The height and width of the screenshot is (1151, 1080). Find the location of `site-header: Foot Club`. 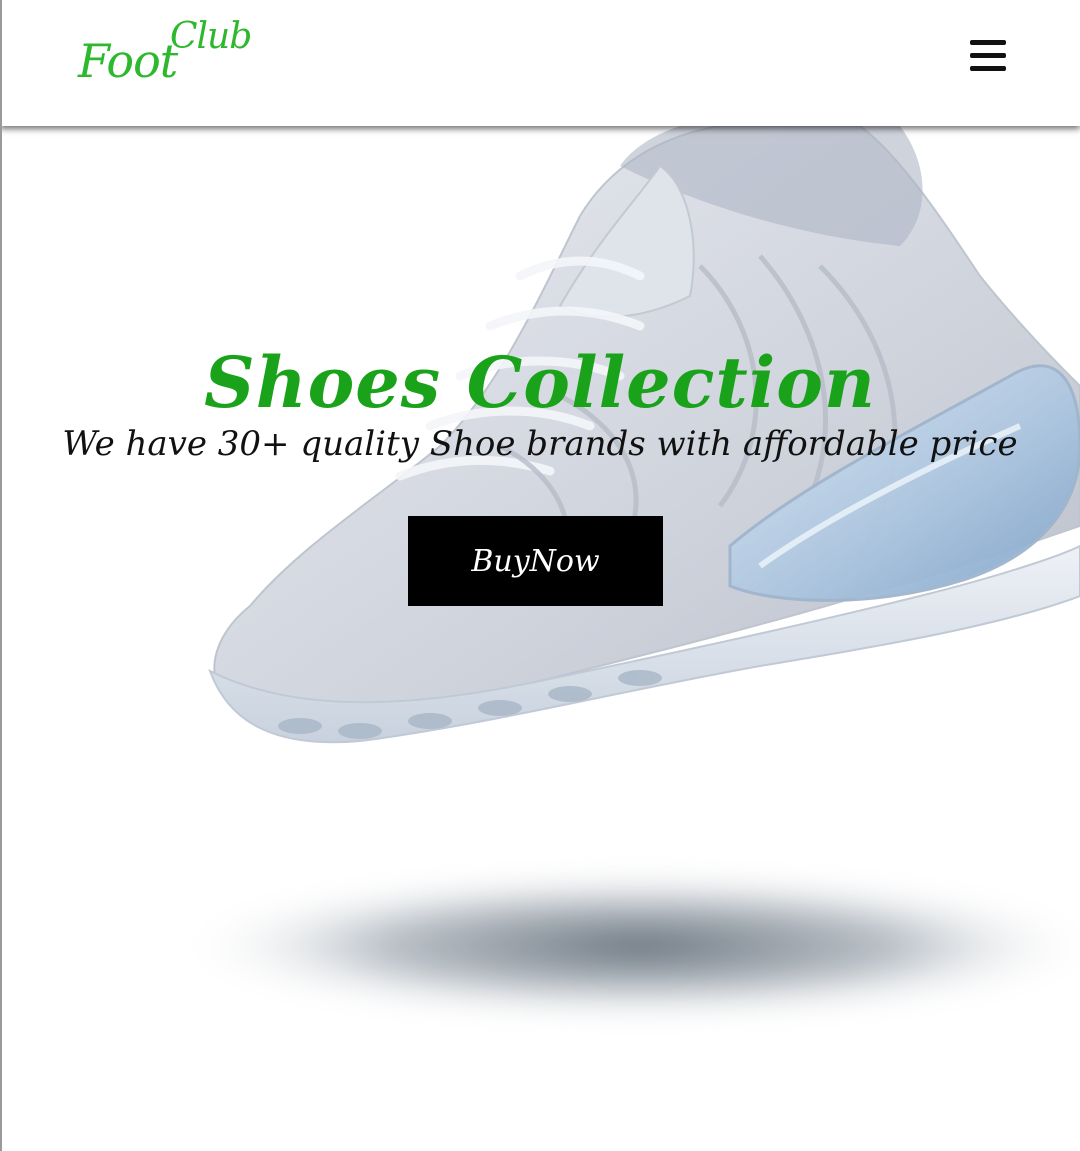

site-header: Foot Club is located at coordinates (540, 63).